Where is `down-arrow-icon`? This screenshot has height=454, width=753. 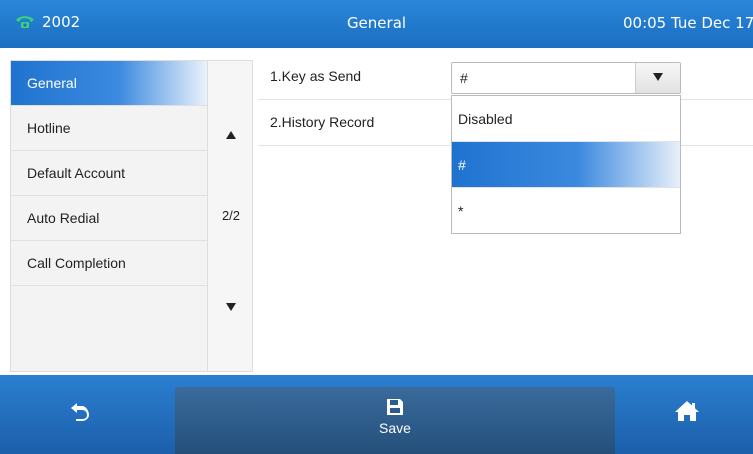
down-arrow-icon is located at coordinates (231, 307).